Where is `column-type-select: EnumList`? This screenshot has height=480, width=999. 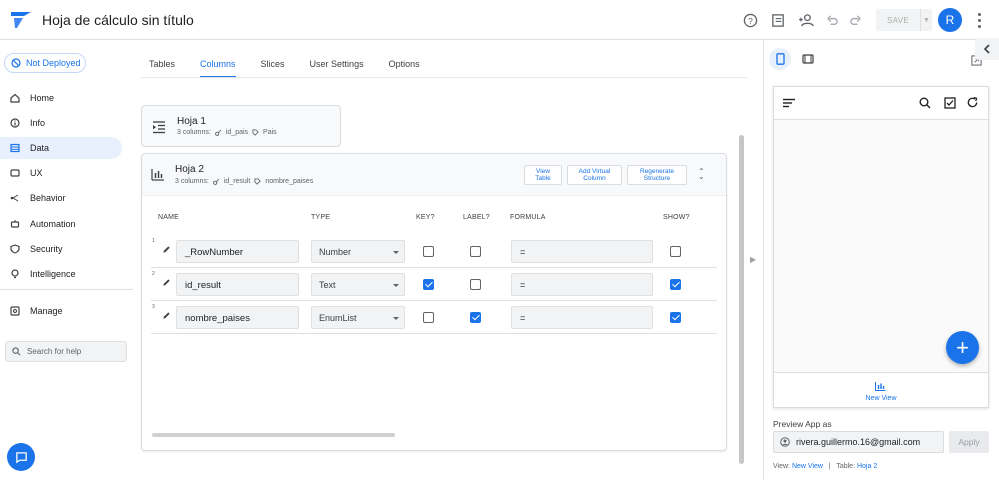
column-type-select: EnumList is located at coordinates (358, 317).